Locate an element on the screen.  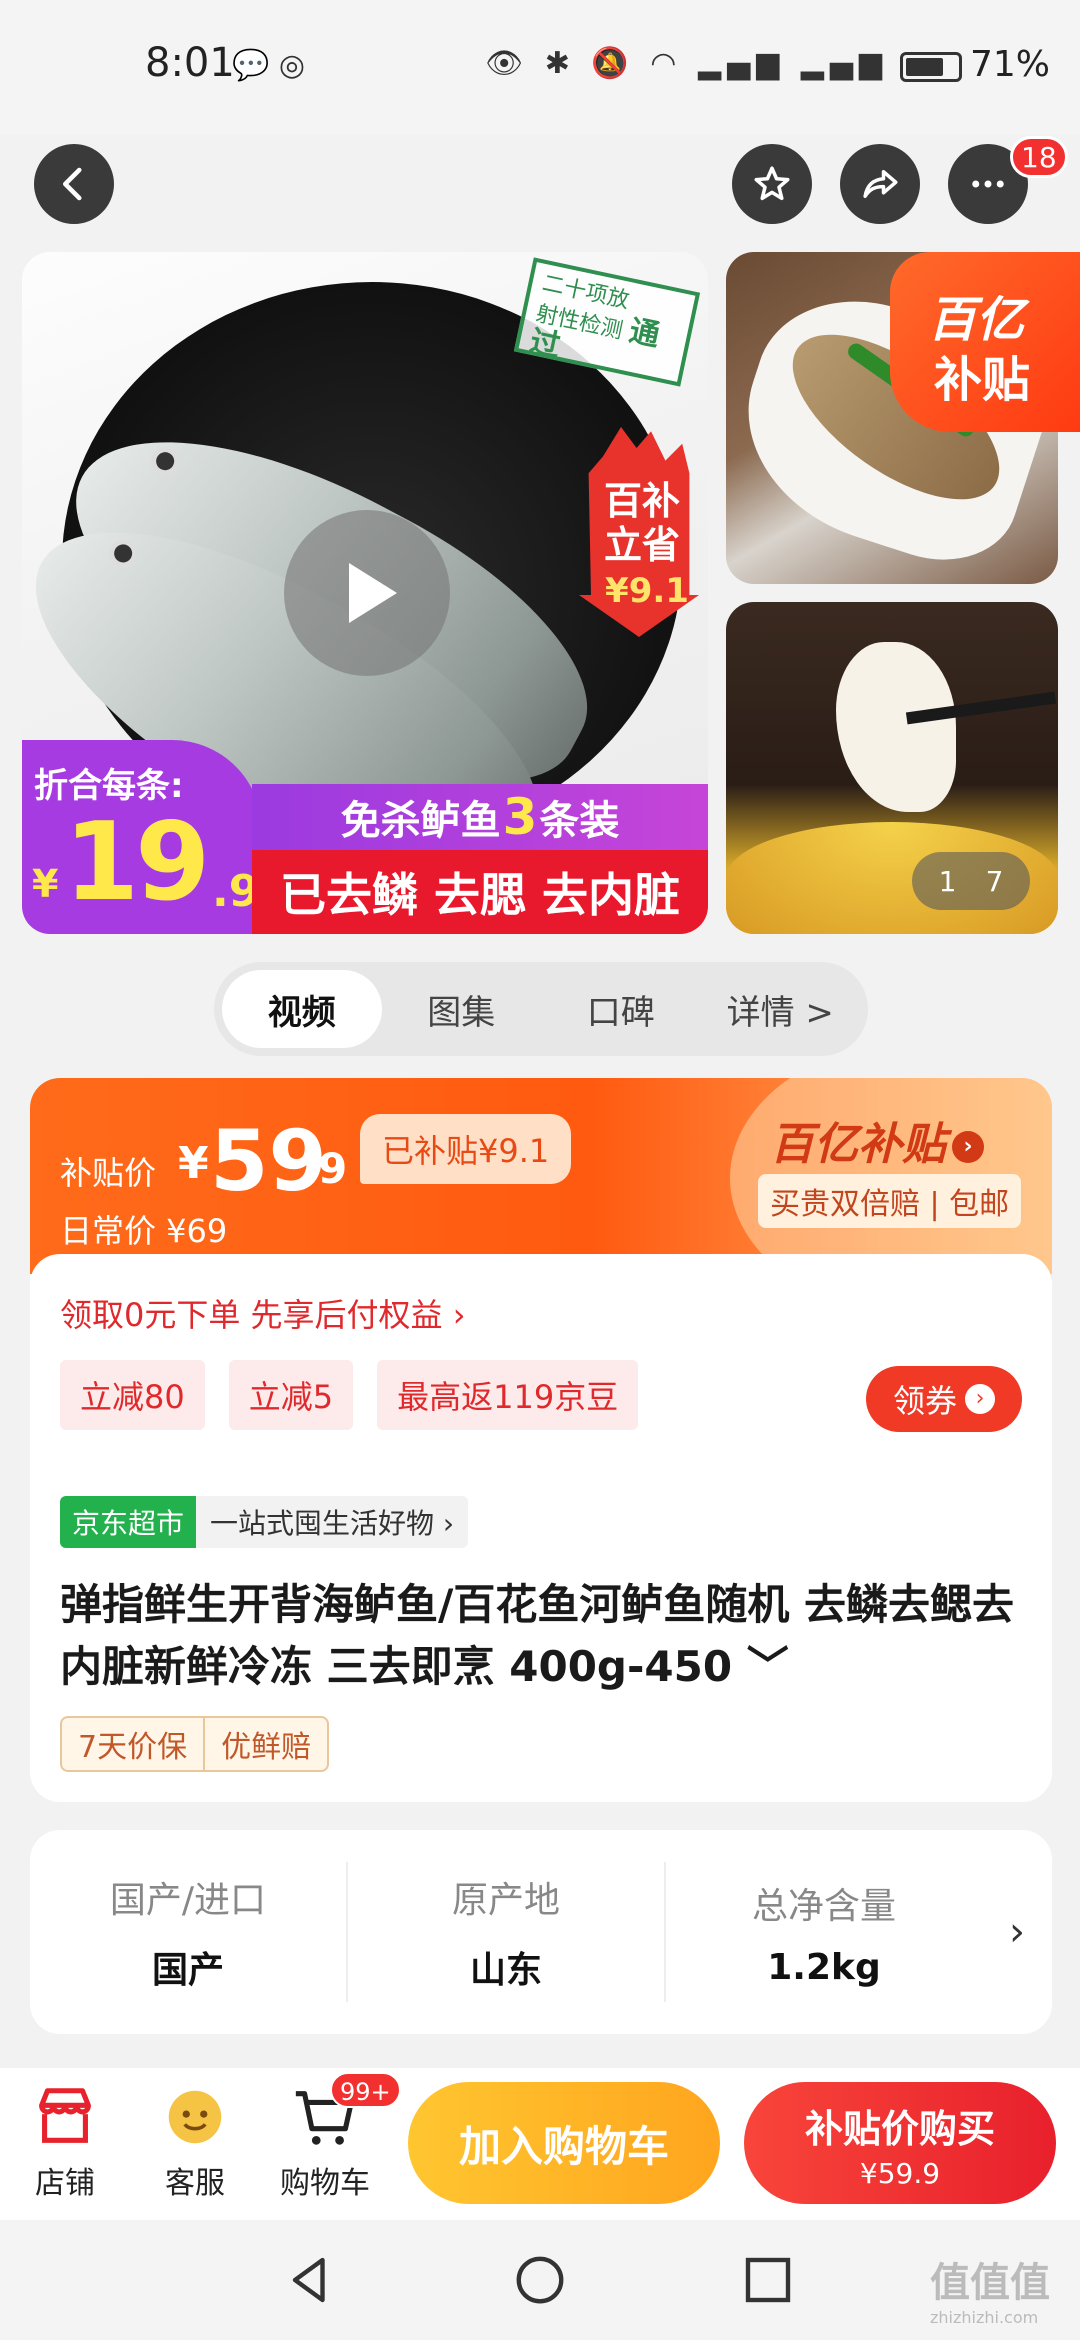
status-bar: 8:01 💬 ◎ 👁 ✱ 🔕 ◠ ▂▄▆ ▂▄▆ 71% is located at coordinates (540, 67).